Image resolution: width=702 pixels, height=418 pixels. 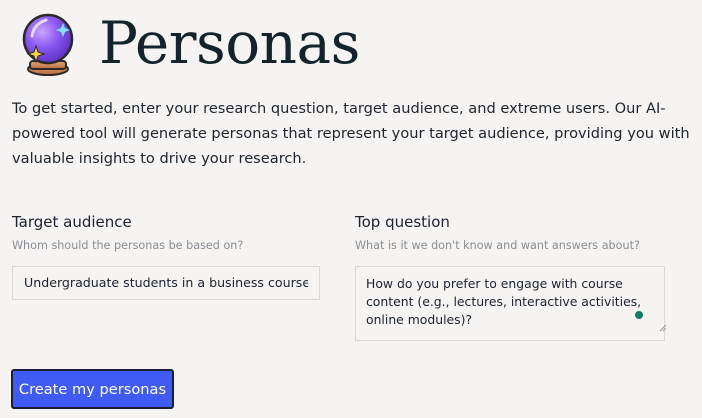 What do you see at coordinates (663, 328) in the screenshot?
I see `resize-handle-icon` at bounding box center [663, 328].